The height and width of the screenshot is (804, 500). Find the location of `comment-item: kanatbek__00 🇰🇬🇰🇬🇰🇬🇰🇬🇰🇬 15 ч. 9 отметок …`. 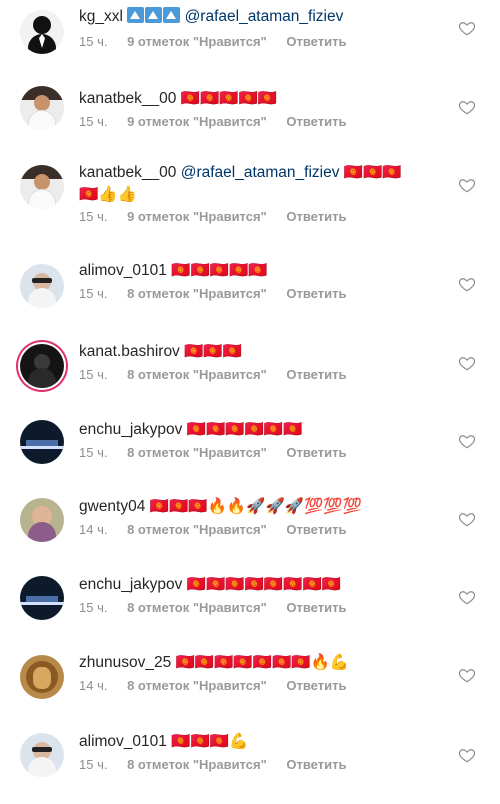

comment-item: kanatbek__00 🇰🇬🇰🇬🇰🇬🇰🇬🇰🇬 15 ч. 9 отметок … is located at coordinates (250, 117).